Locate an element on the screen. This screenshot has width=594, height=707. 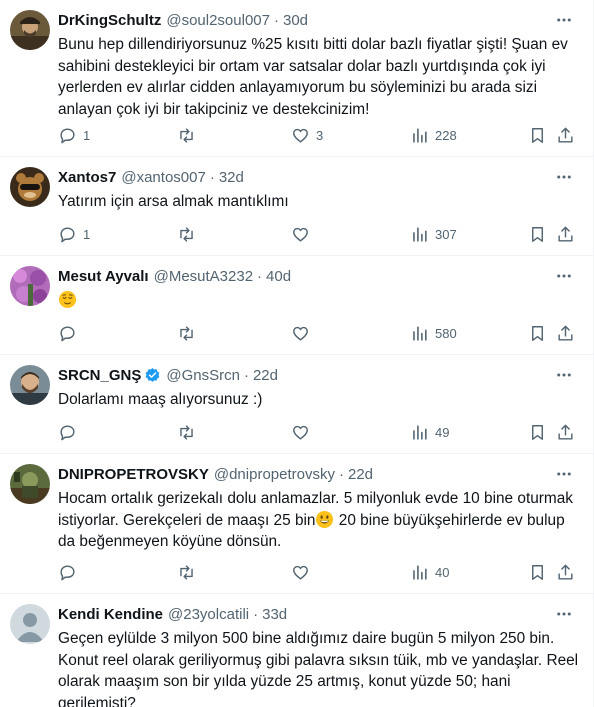
views-button: 307 is located at coordinates (433, 234).